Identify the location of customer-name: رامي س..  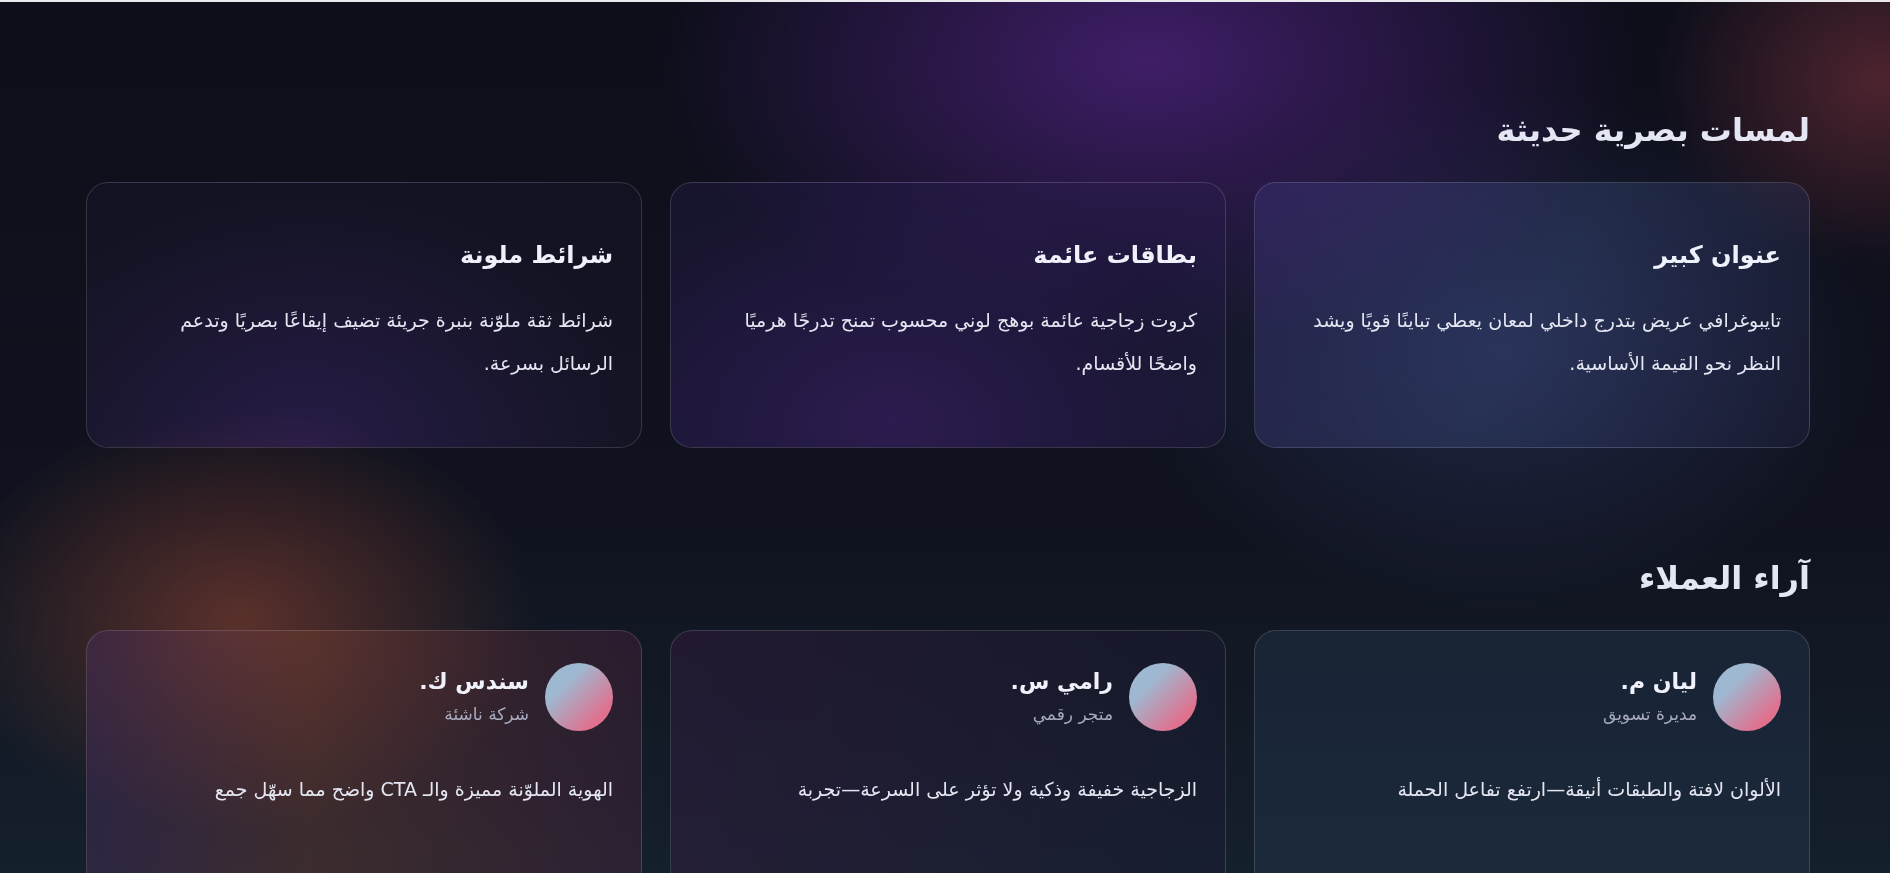
(1061, 682).